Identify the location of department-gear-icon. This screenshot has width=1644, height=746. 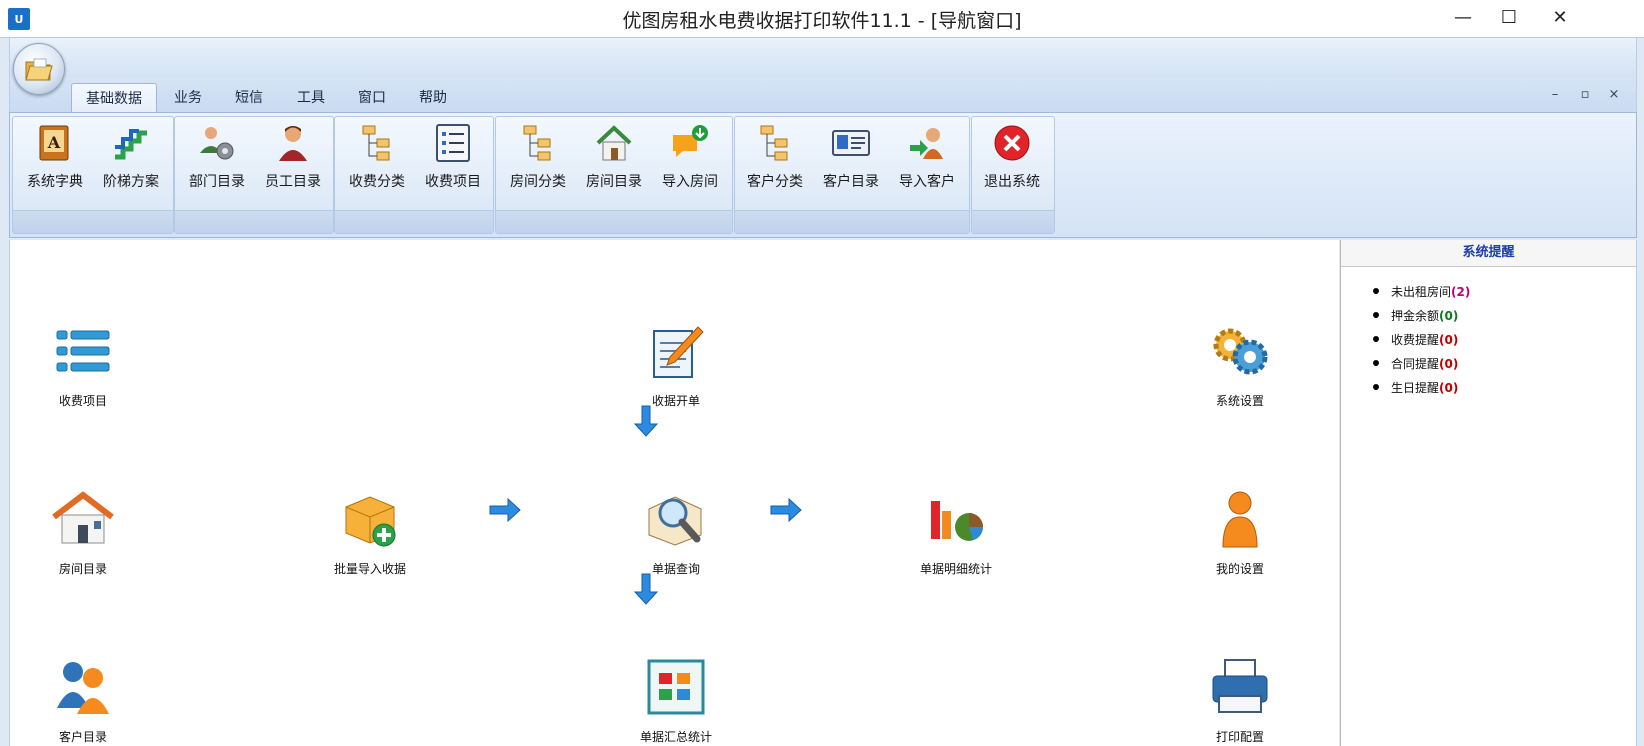
(217, 143).